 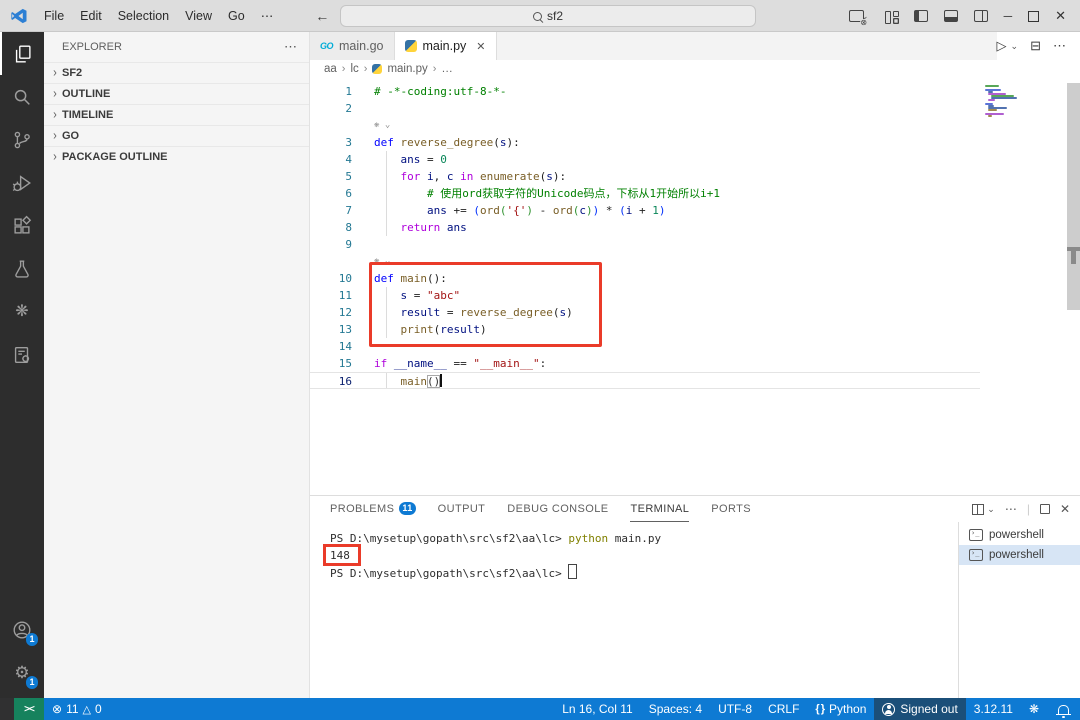 I want to click on language-mode: { } Python, so click(x=840, y=709).